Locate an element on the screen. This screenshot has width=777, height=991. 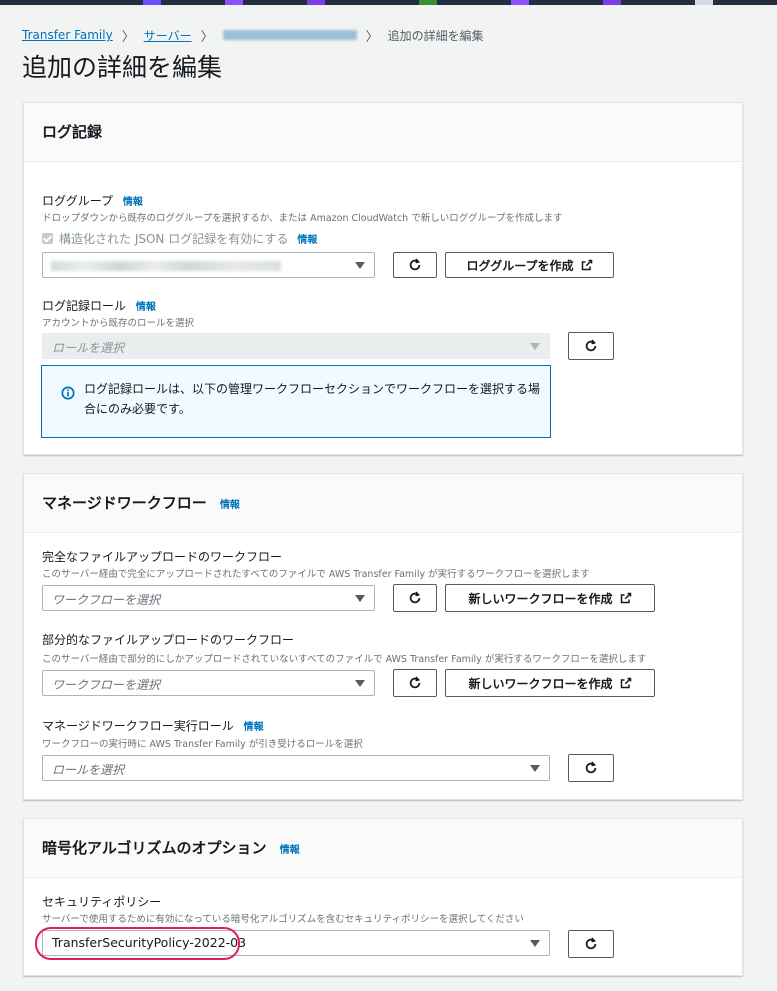
managed-workflows-title-text: マネージドワークフロー is located at coordinates (124, 503).